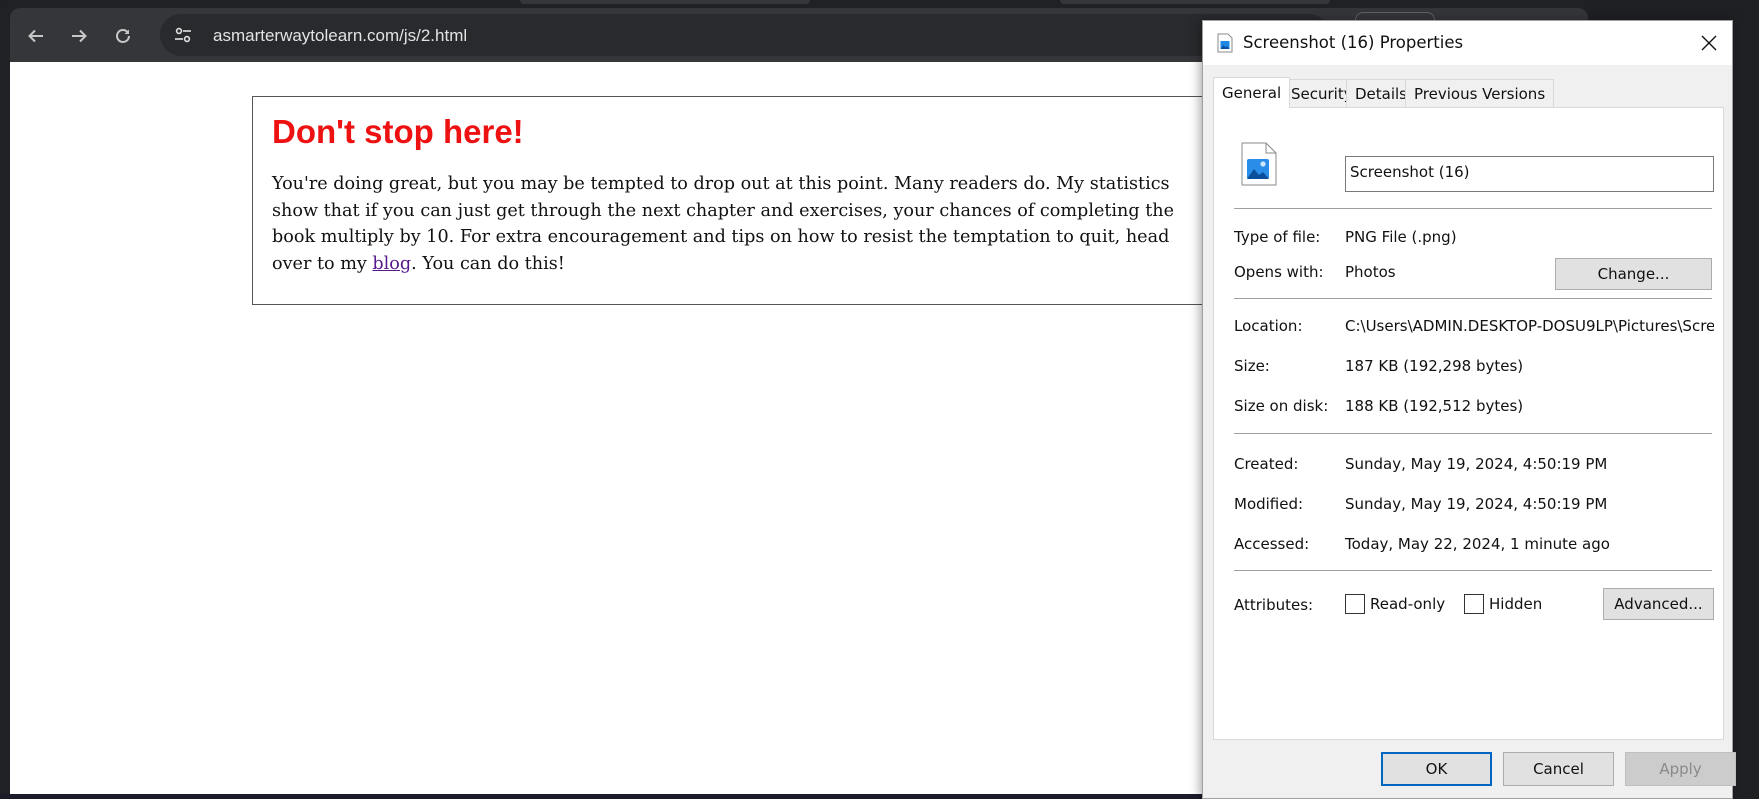 The image size is (1759, 799). Describe the element at coordinates (1370, 272) in the screenshot. I see `opens-with-value: Photos` at that location.